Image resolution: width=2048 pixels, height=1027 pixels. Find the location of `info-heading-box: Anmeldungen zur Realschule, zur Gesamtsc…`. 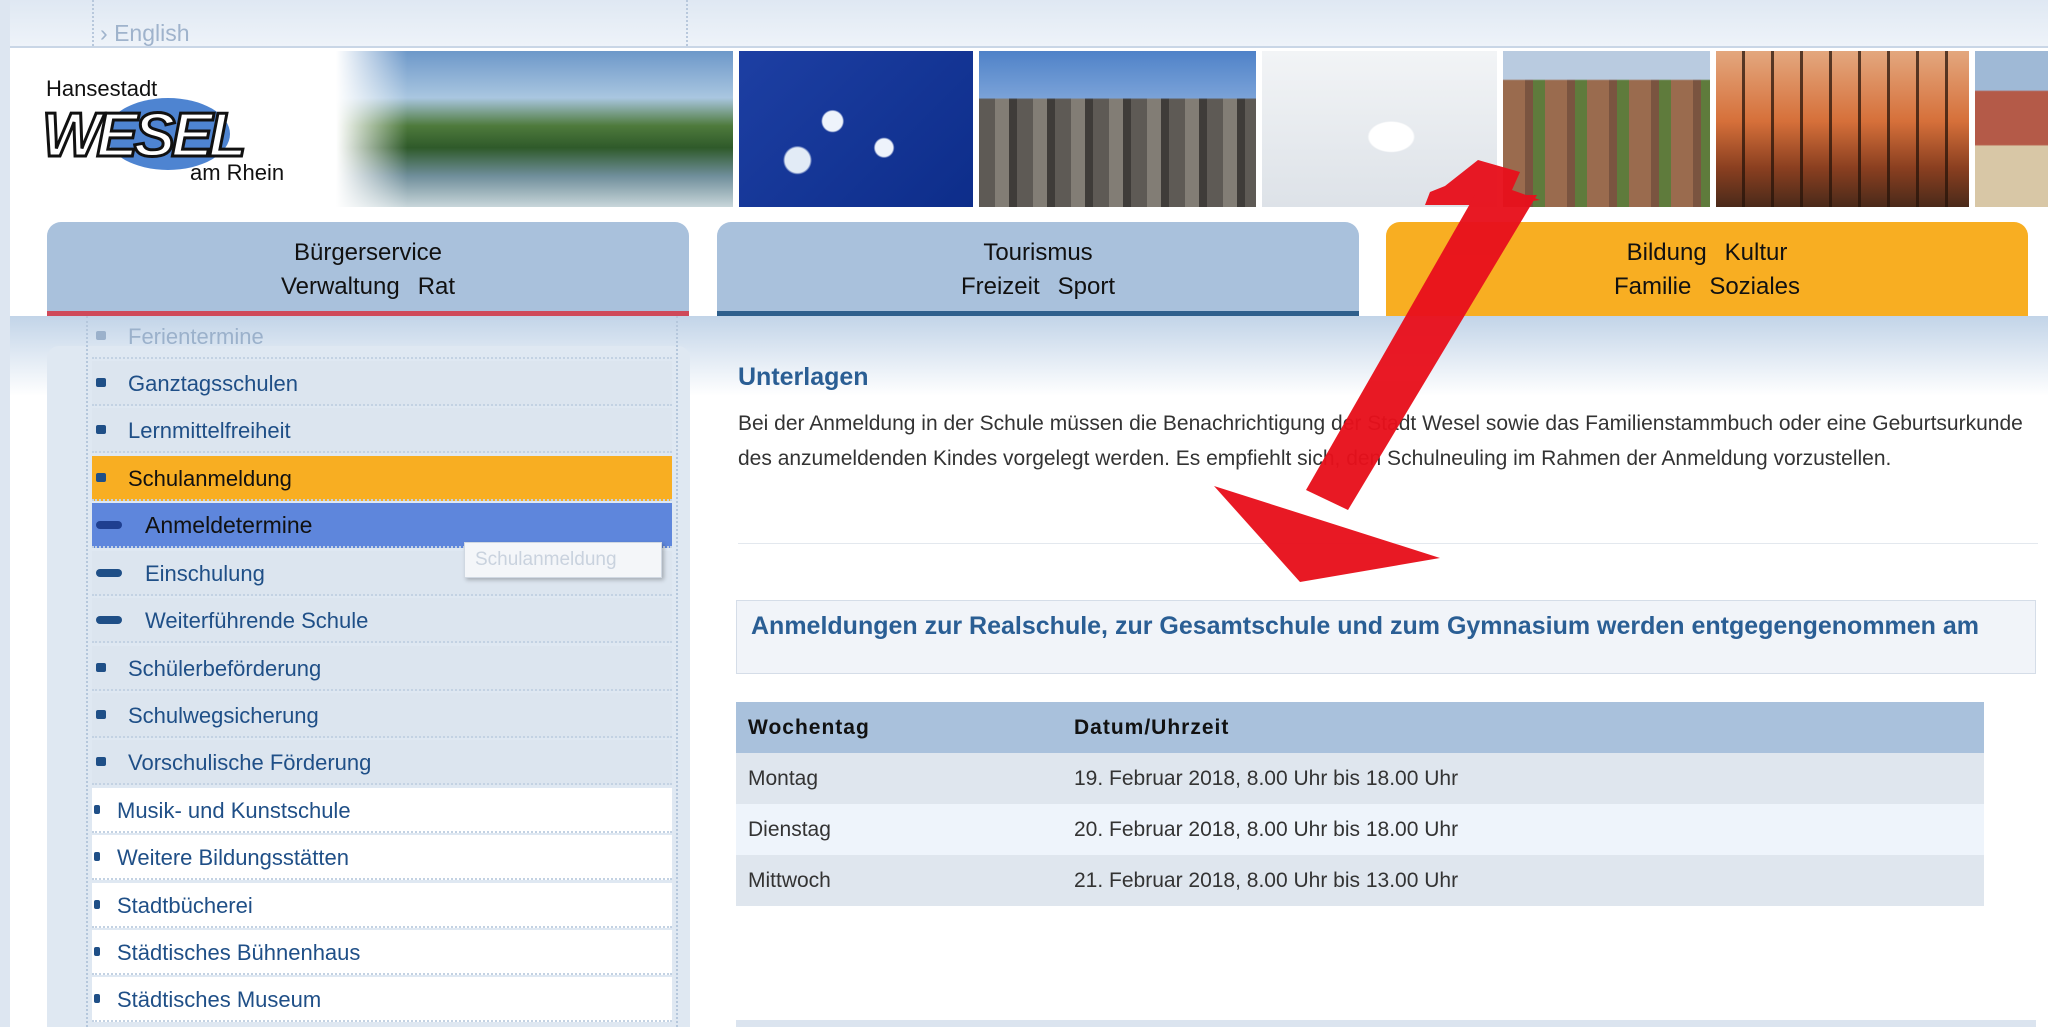

info-heading-box: Anmeldungen zur Realschule, zur Gesamtsc… is located at coordinates (1386, 637).